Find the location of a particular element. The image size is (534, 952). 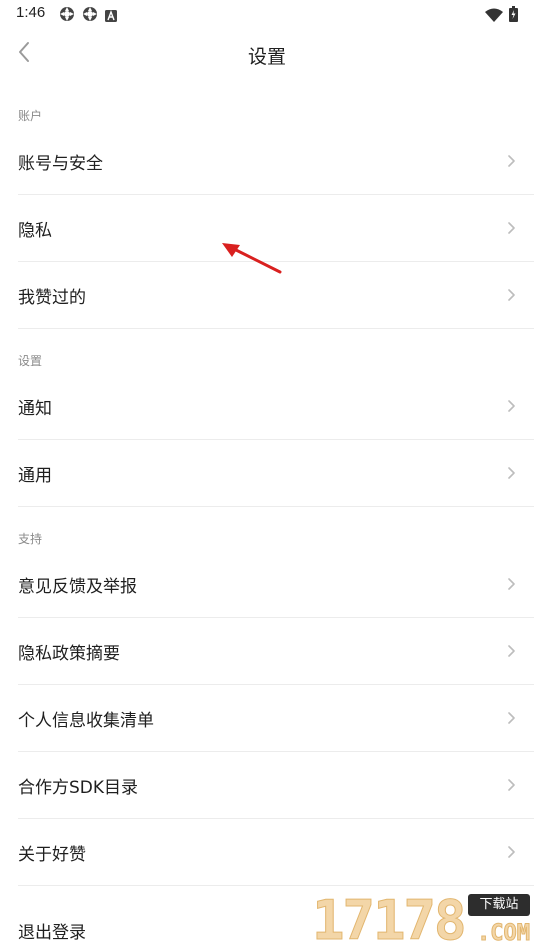

header: 设置 is located at coordinates (267, 55).